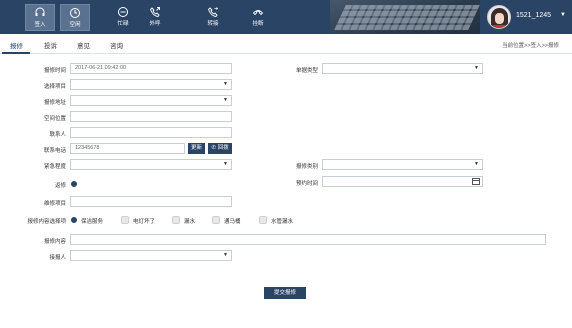  What do you see at coordinates (499, 17) in the screenshot?
I see `avatar` at bounding box center [499, 17].